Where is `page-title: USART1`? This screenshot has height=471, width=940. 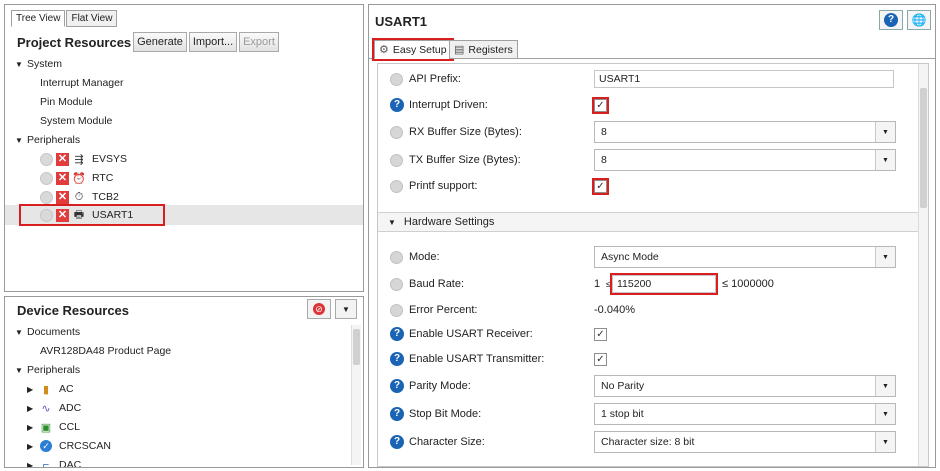 page-title: USART1 is located at coordinates (401, 21).